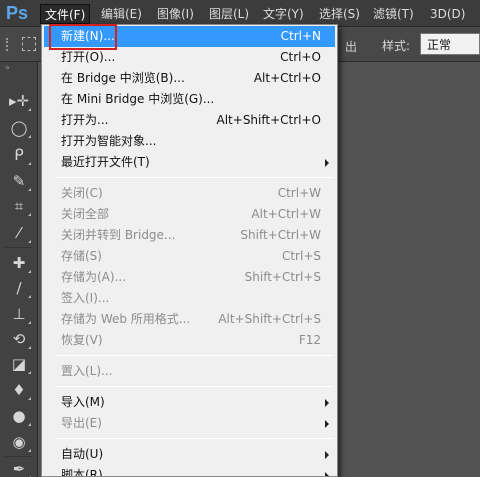 The width and height of the screenshot is (480, 477). I want to click on menu-image: 图像(I), so click(175, 14).